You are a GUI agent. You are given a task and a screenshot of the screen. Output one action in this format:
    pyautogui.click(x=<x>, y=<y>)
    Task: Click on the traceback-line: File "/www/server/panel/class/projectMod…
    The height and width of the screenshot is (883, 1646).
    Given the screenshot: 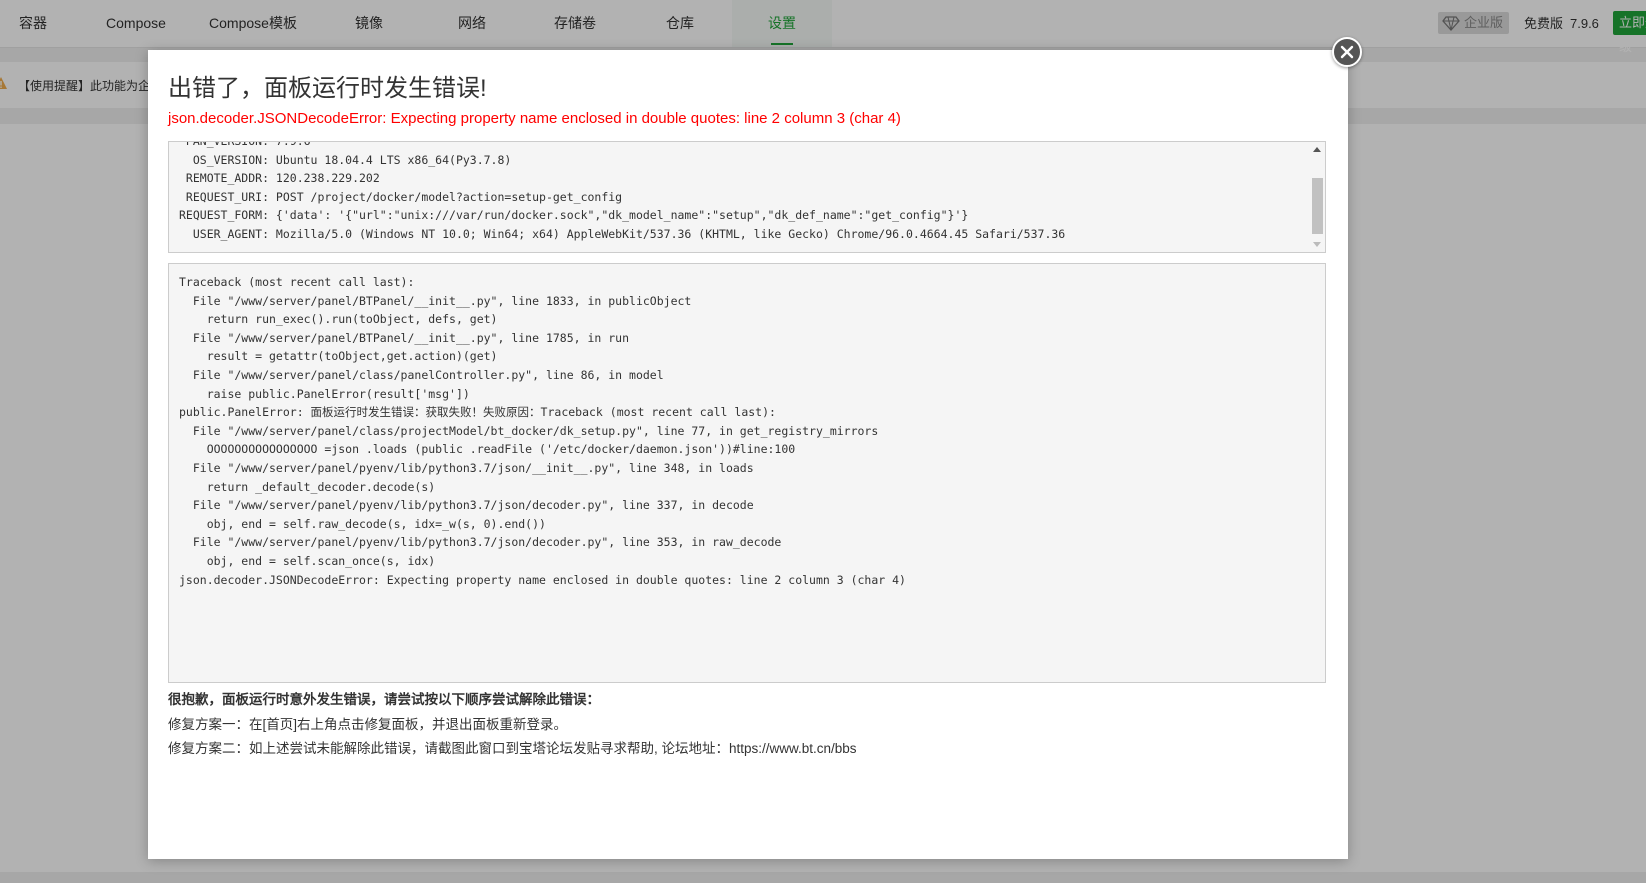 What is the action you would take?
    pyautogui.click(x=529, y=430)
    